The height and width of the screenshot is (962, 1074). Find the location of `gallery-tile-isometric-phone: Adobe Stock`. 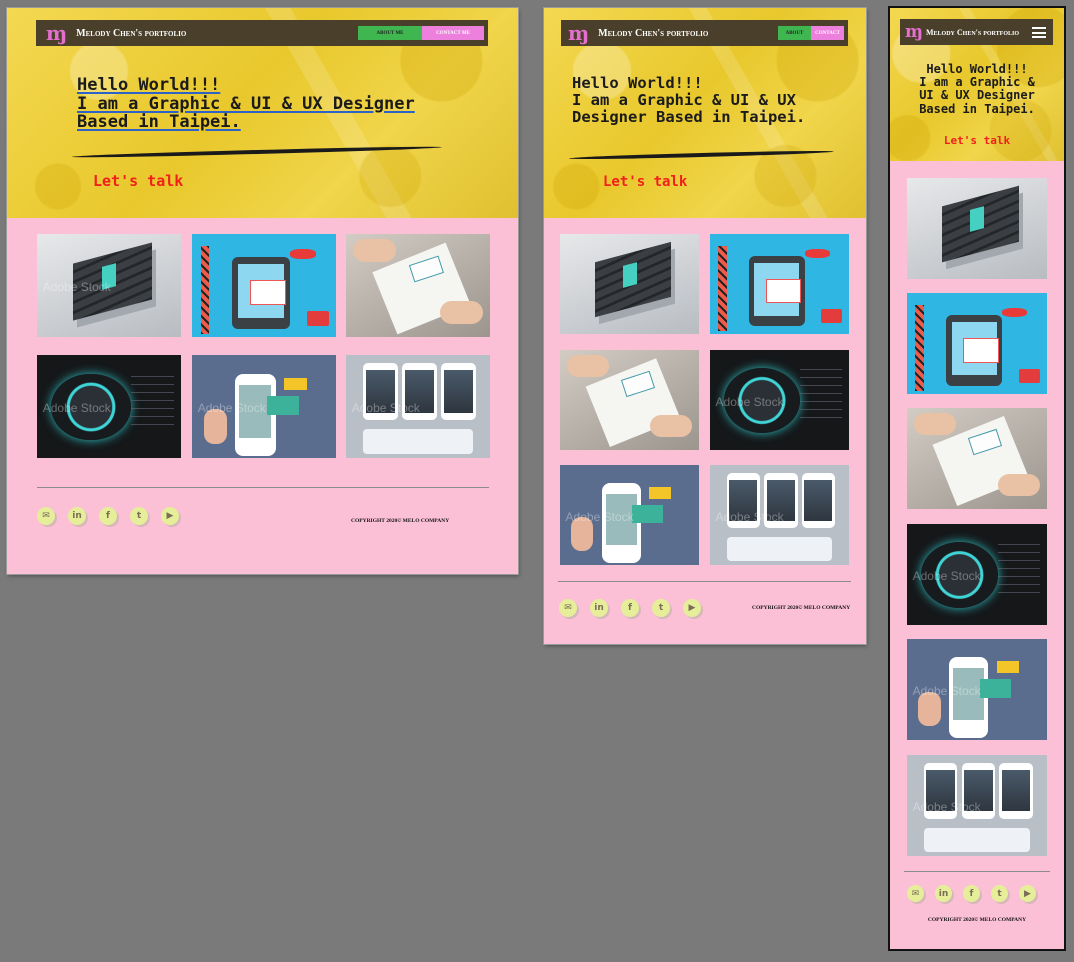

gallery-tile-isometric-phone: Adobe Stock is located at coordinates (109, 285).